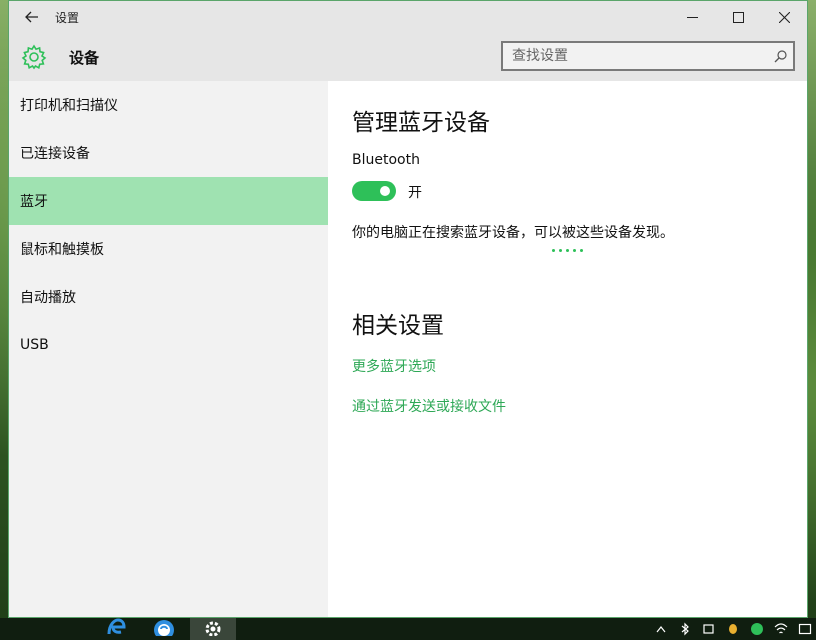 Image resolution: width=816 pixels, height=640 pixels. What do you see at coordinates (408, 57) in the screenshot?
I see `page-header: 设备` at bounding box center [408, 57].